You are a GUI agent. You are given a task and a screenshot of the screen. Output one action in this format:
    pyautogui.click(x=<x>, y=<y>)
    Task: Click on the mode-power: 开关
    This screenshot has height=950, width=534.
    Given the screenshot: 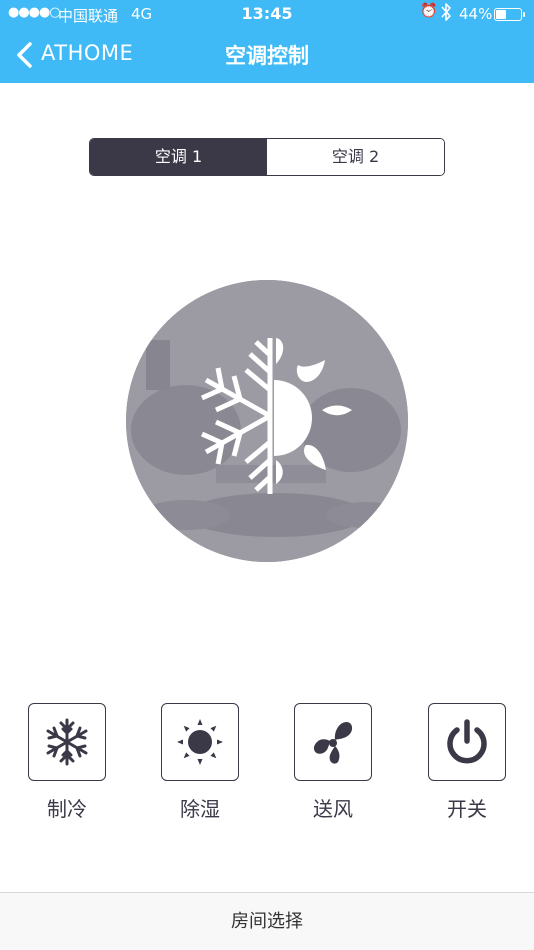 What is the action you would take?
    pyautogui.click(x=468, y=762)
    